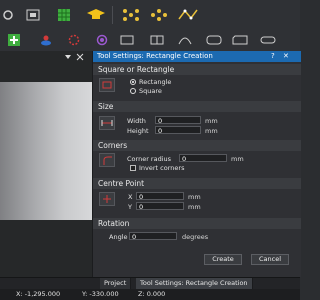 The height and width of the screenshot is (300, 320). Describe the element at coordinates (270, 259) in the screenshot. I see `cancel-button: Cancel` at that location.